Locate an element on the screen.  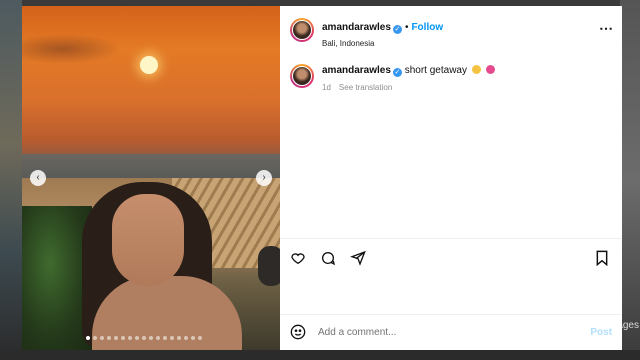
share-icon is located at coordinates (358, 258).